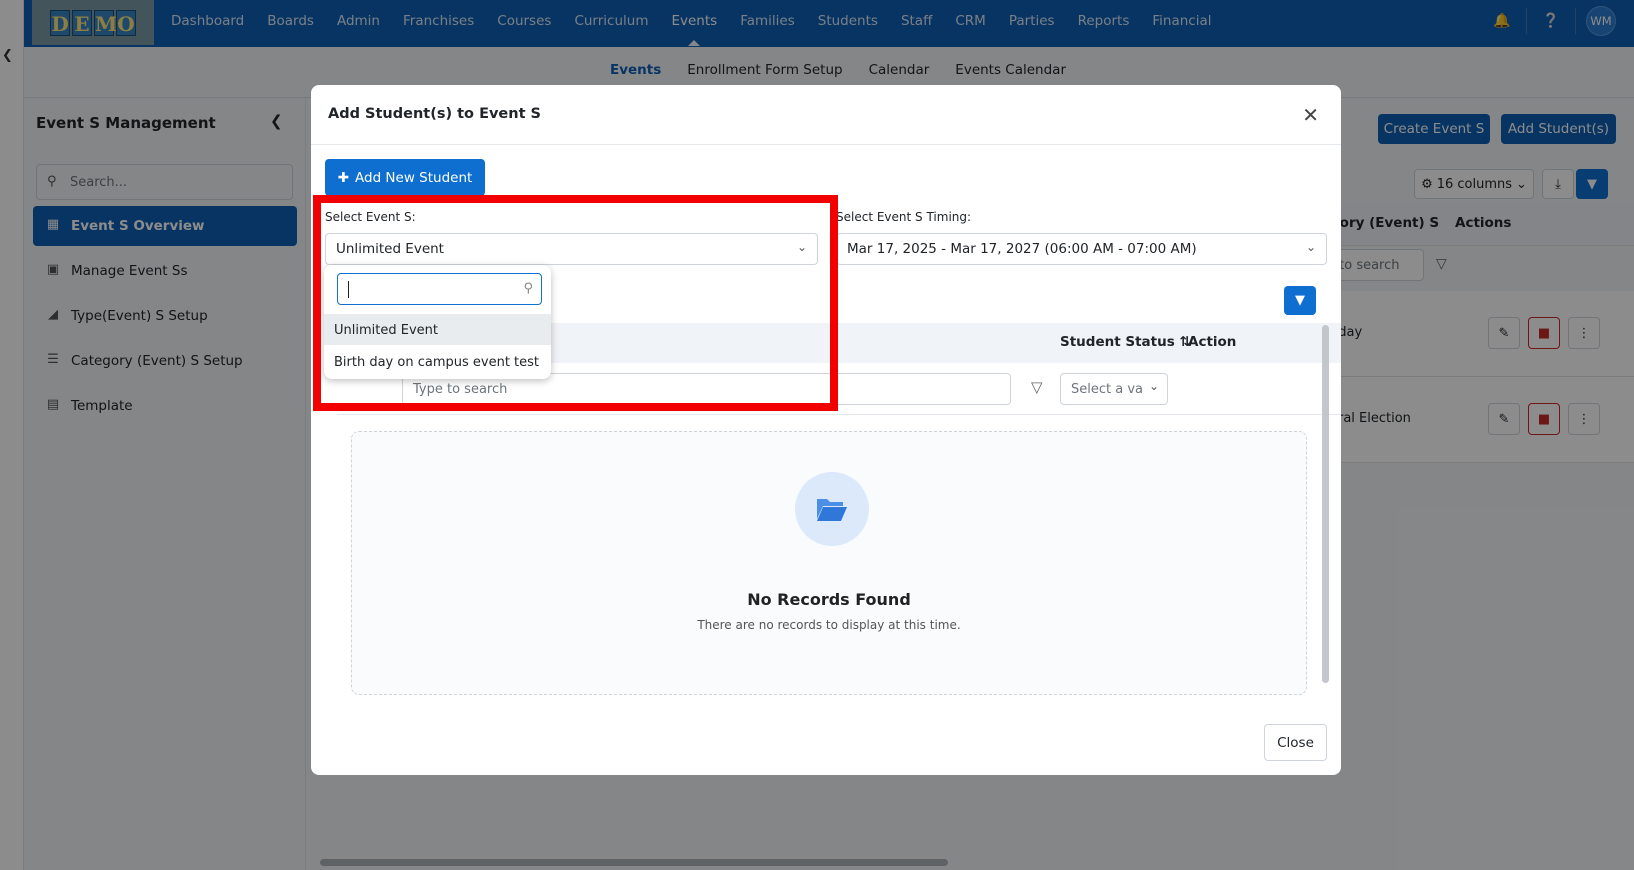  I want to click on empty-state-icon-circle, so click(832, 509).